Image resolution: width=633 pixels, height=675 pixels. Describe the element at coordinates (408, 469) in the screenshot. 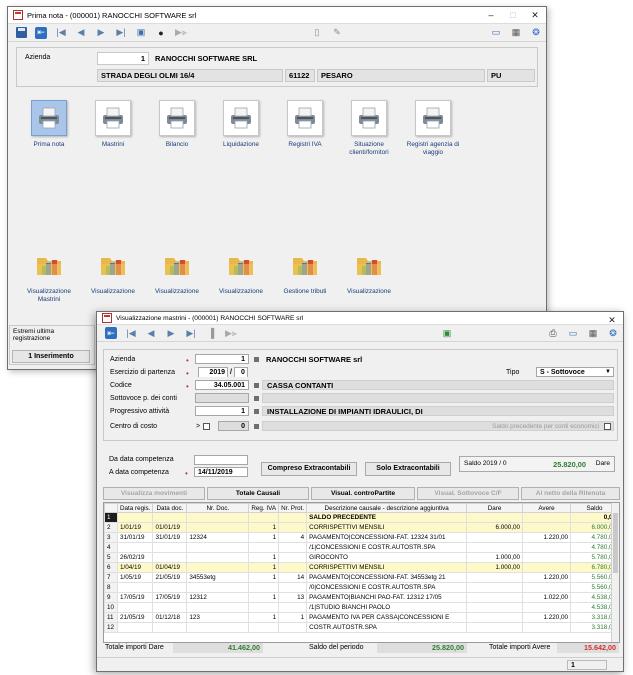

I see `solo-extracontabili-button: Solo Extracontabili` at that location.